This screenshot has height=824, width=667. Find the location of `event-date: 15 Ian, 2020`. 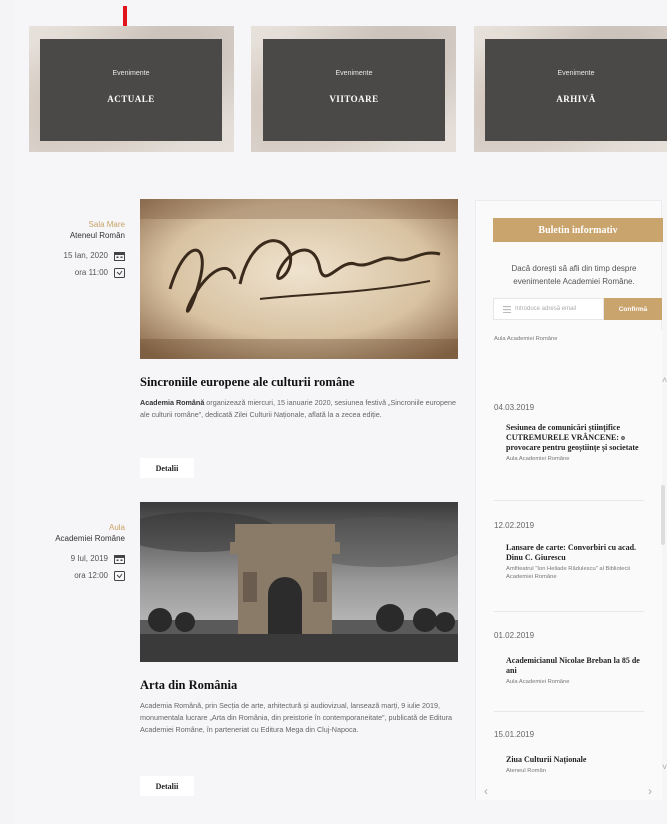

event-date: 15 Ian, 2020 is located at coordinates (85, 255).